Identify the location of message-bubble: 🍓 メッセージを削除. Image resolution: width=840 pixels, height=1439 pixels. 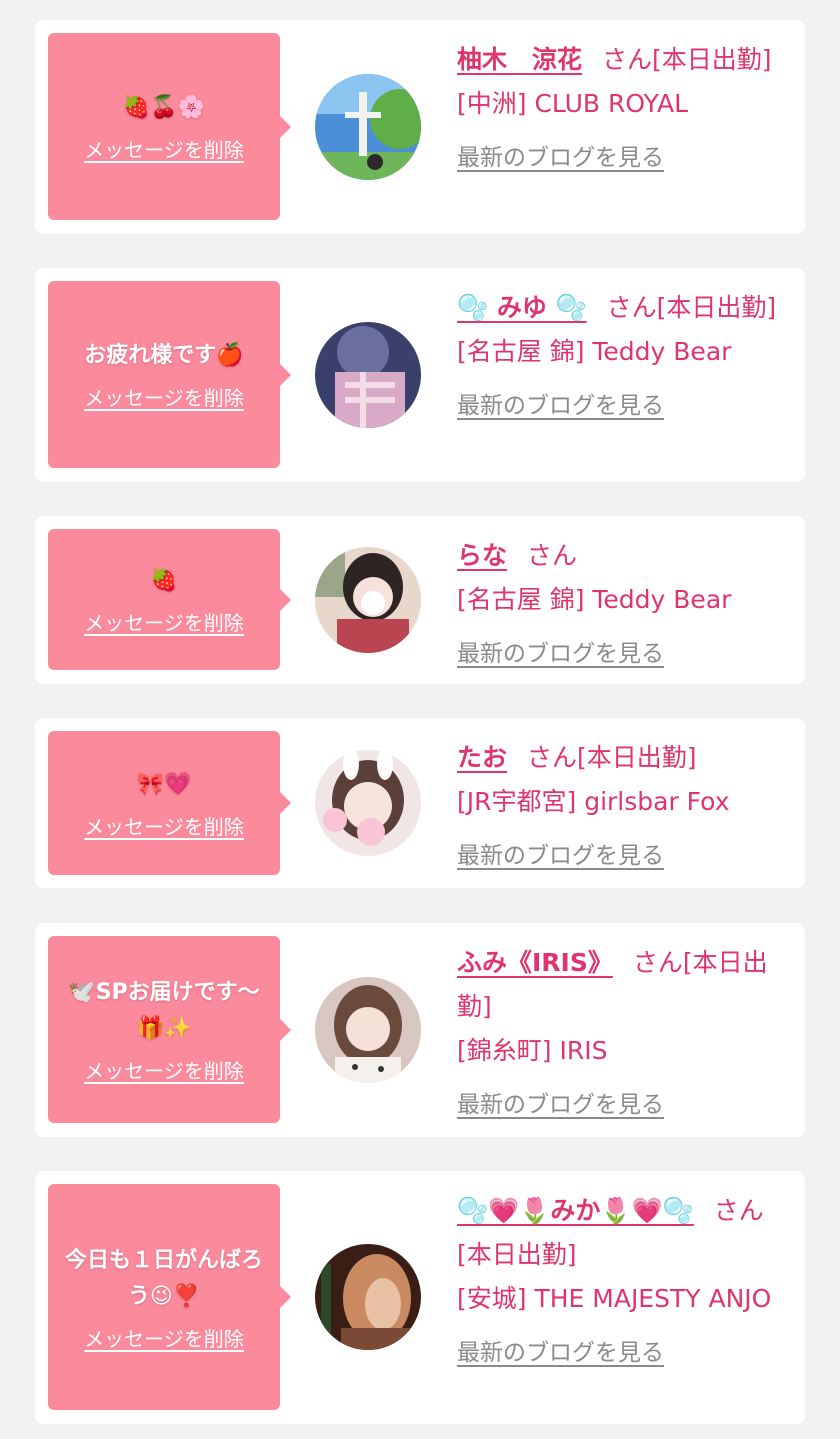
(169, 599).